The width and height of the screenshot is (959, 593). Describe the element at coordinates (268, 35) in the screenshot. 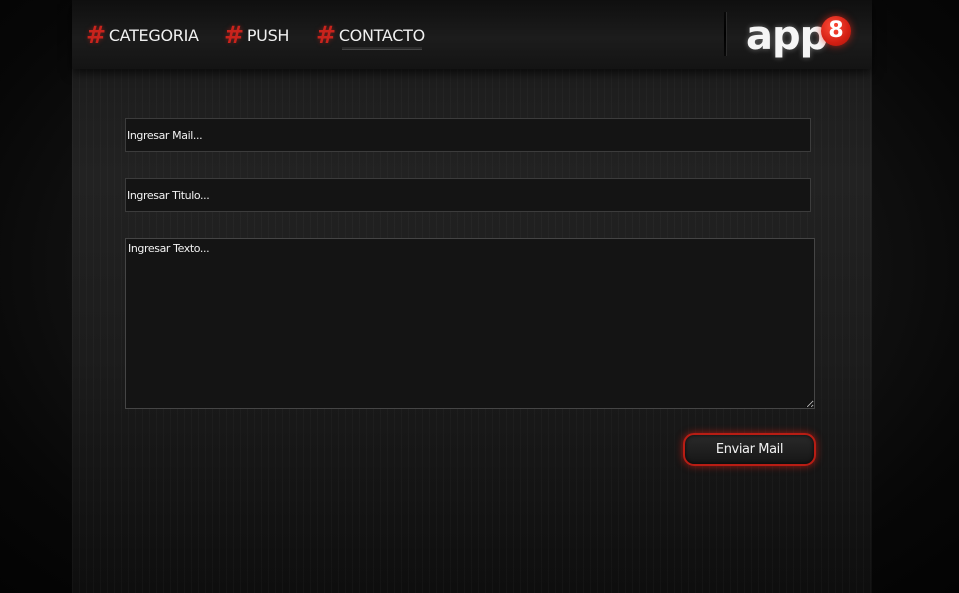

I see `nav-label-push: PUSH` at that location.